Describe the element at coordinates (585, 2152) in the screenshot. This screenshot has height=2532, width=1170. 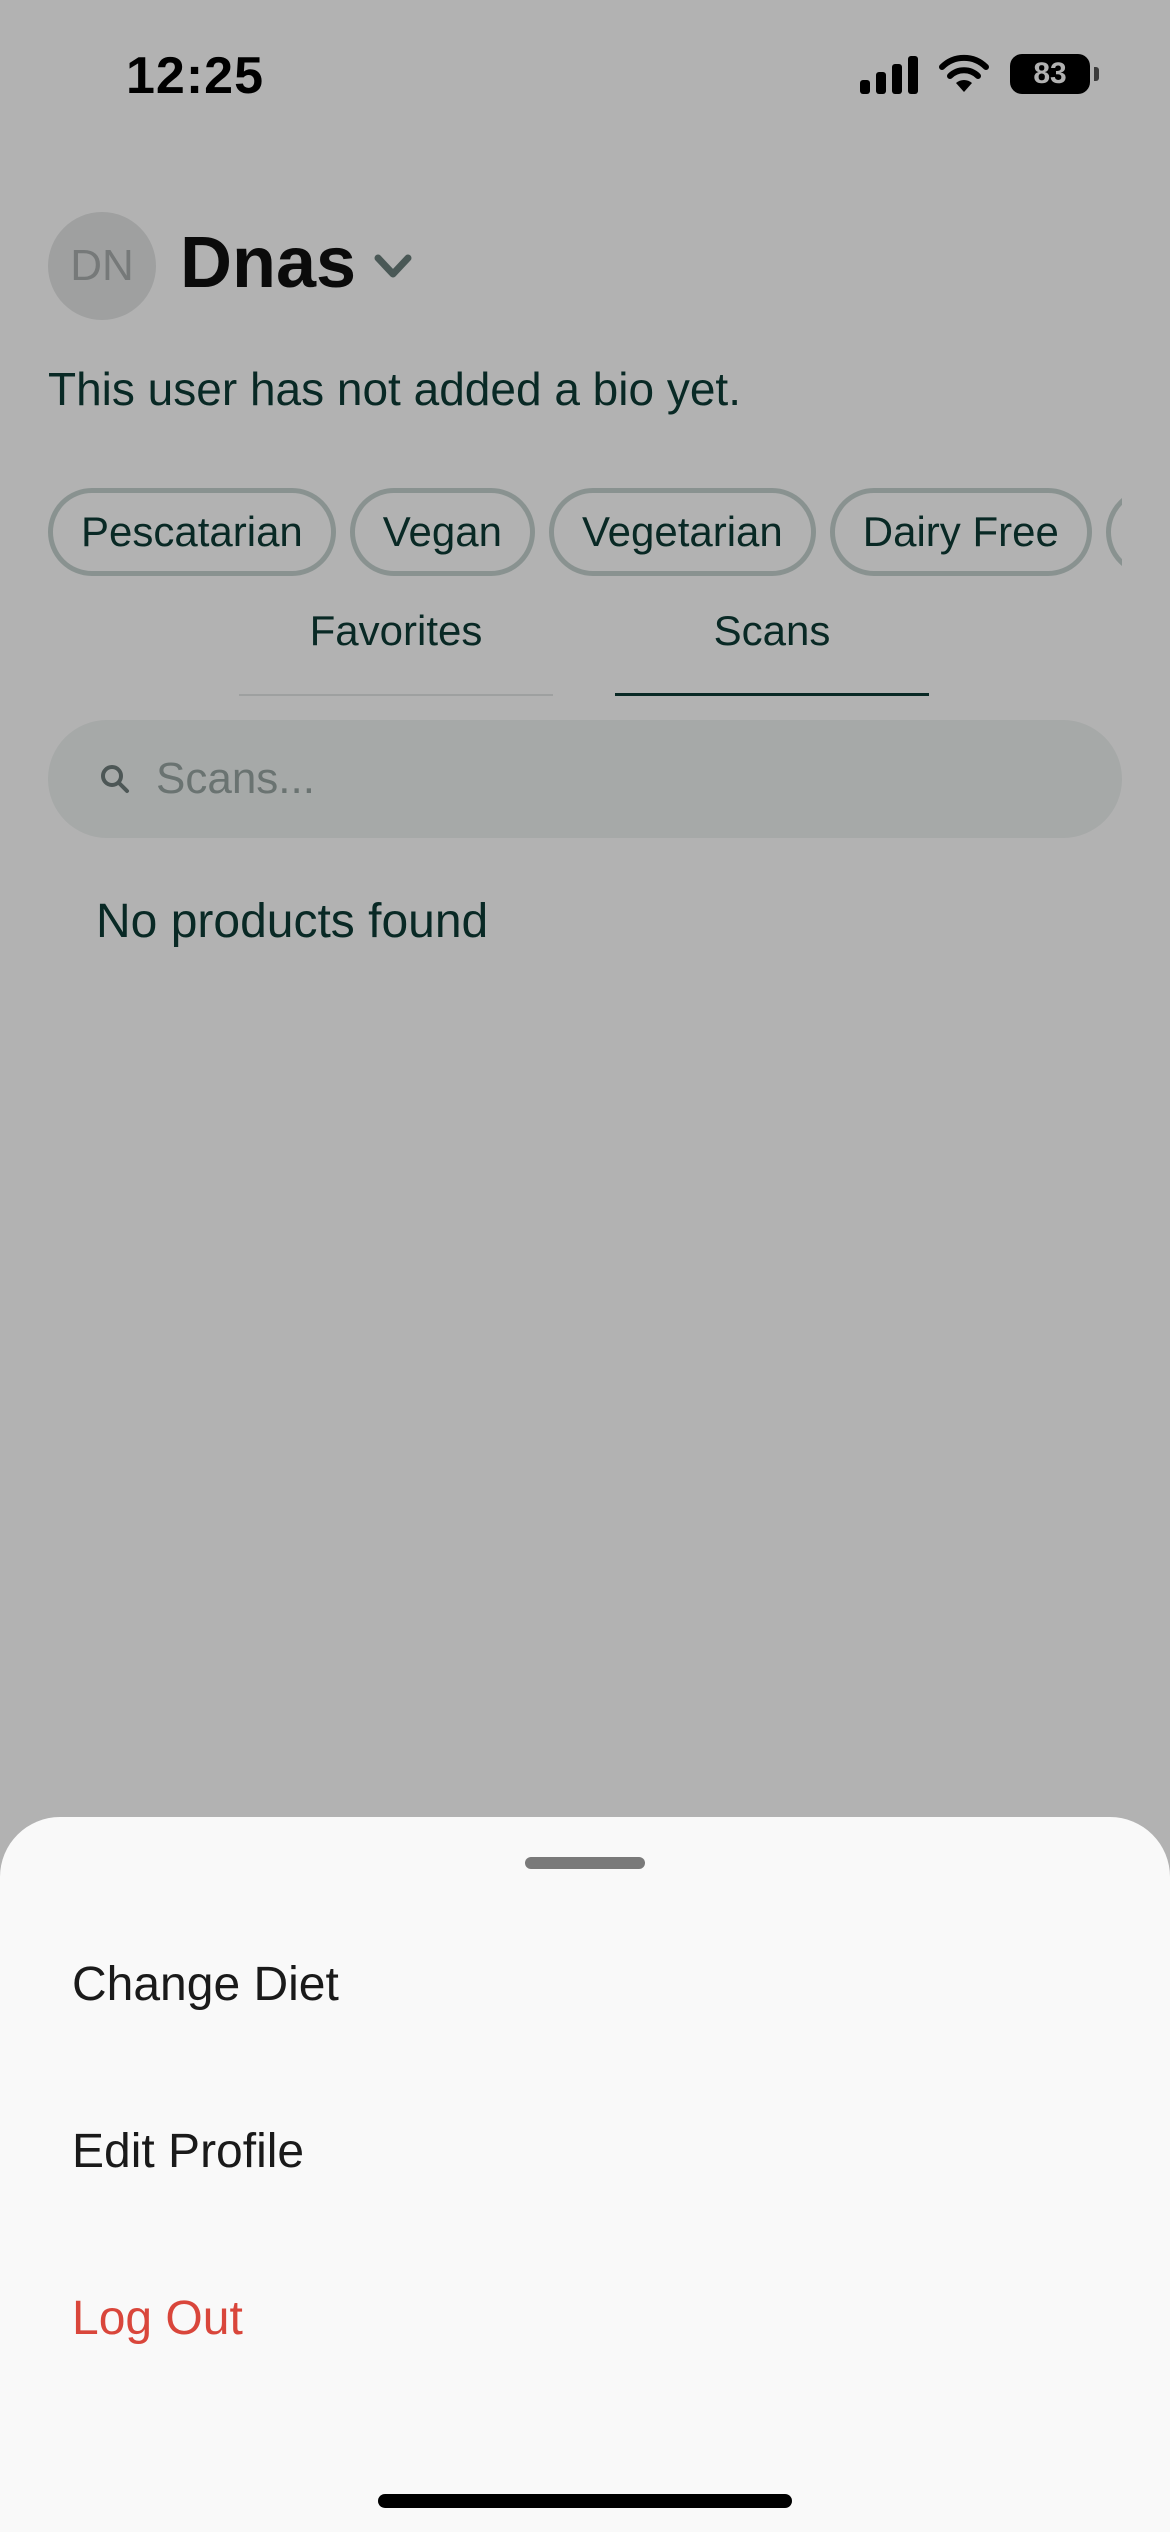
I see `edit-profile-button: Edit Profile` at that location.